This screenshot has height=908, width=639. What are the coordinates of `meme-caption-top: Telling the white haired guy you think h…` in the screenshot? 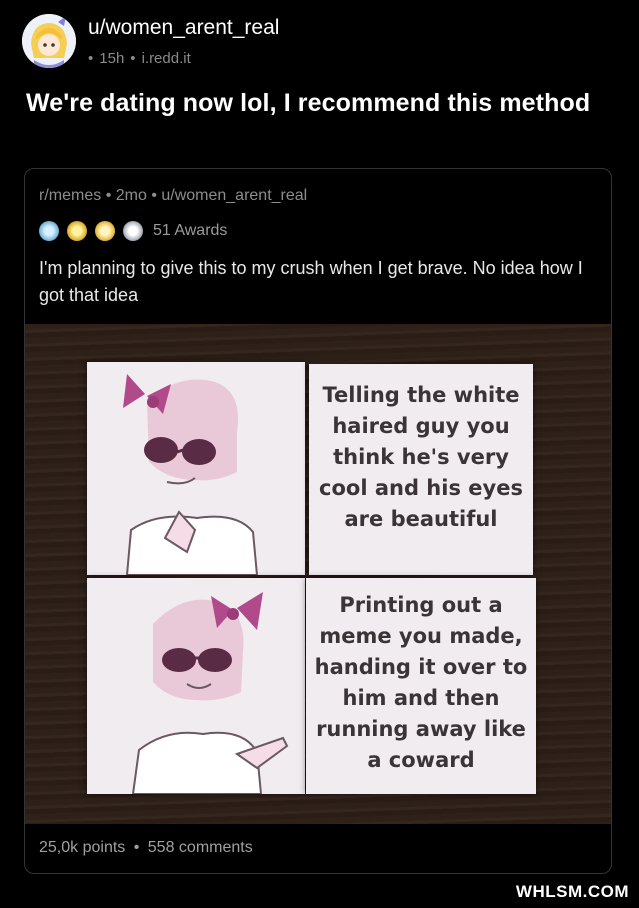 It's located at (421, 457).